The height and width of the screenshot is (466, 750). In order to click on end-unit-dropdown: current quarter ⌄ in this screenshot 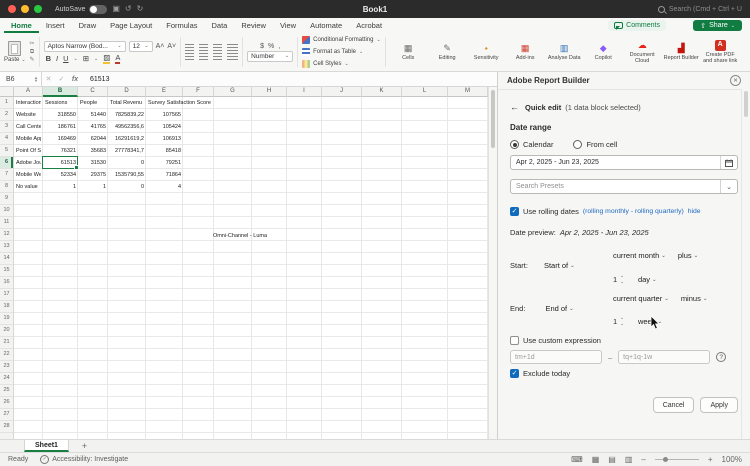, I will do `click(641, 298)`.